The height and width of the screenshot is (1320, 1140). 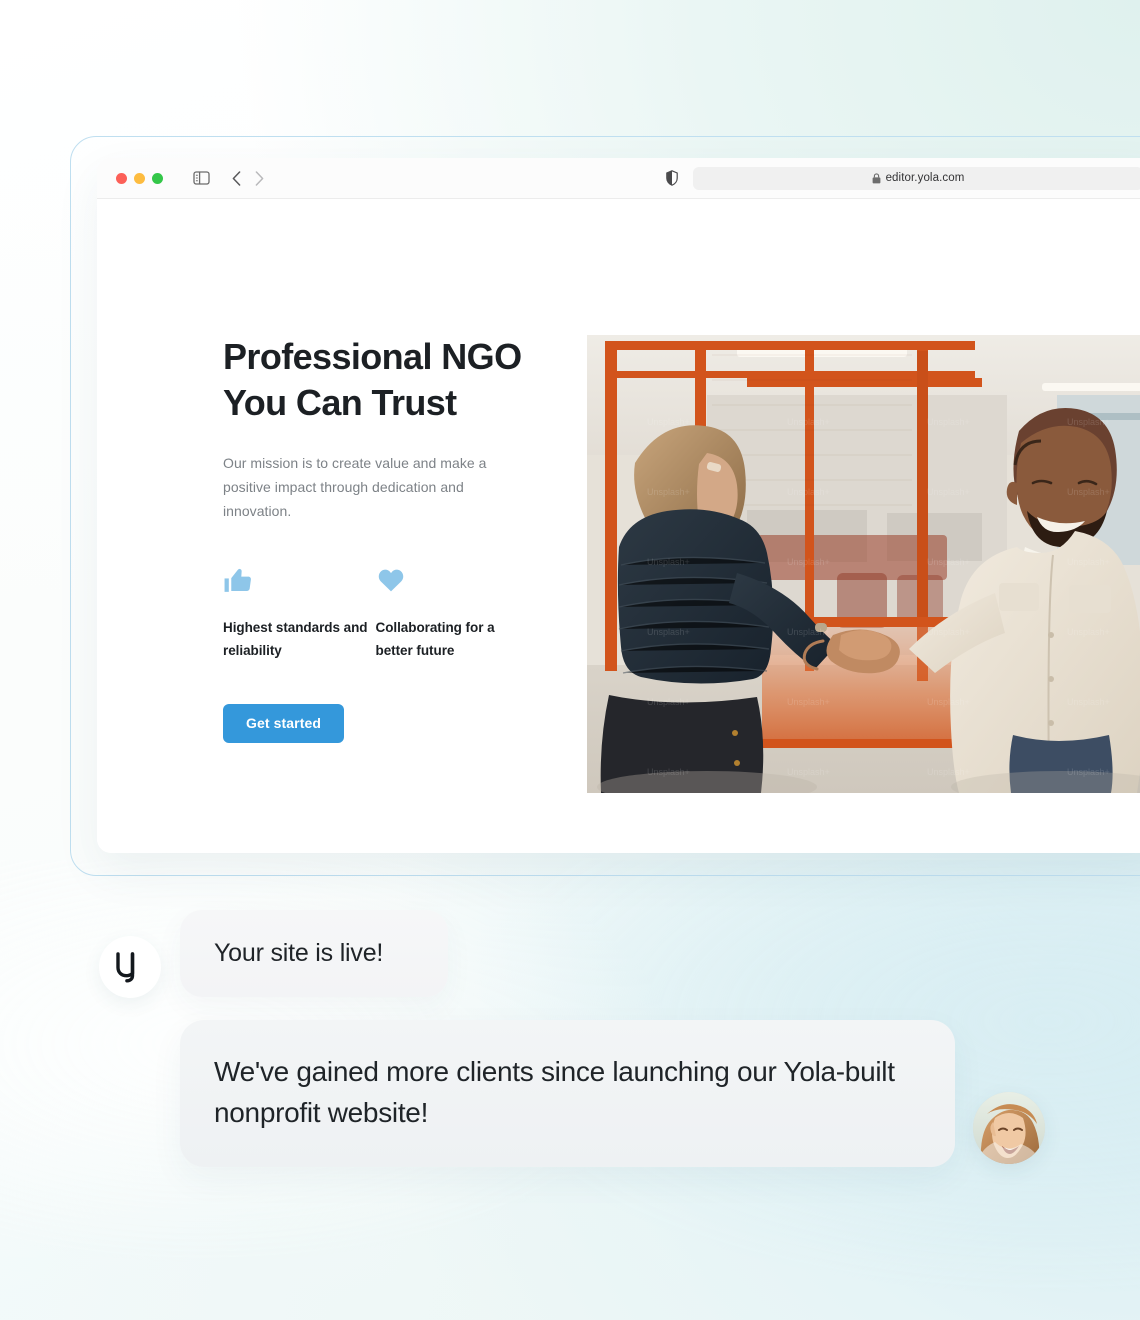 I want to click on yola-logo-avatar, so click(x=130, y=967).